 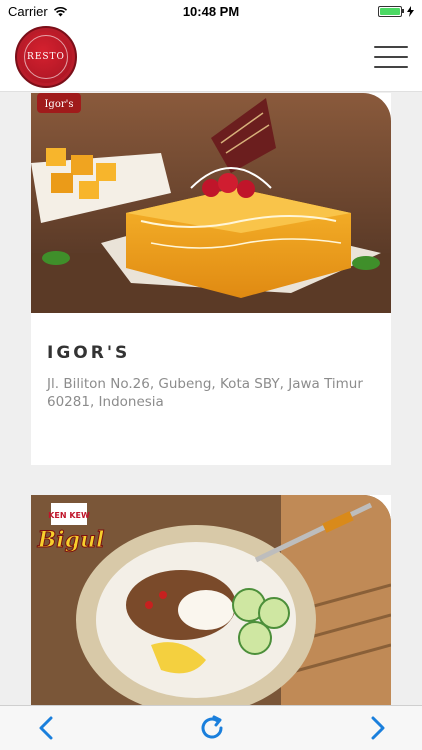 I want to click on svg-text: KEN KEW, so click(x=69, y=515).